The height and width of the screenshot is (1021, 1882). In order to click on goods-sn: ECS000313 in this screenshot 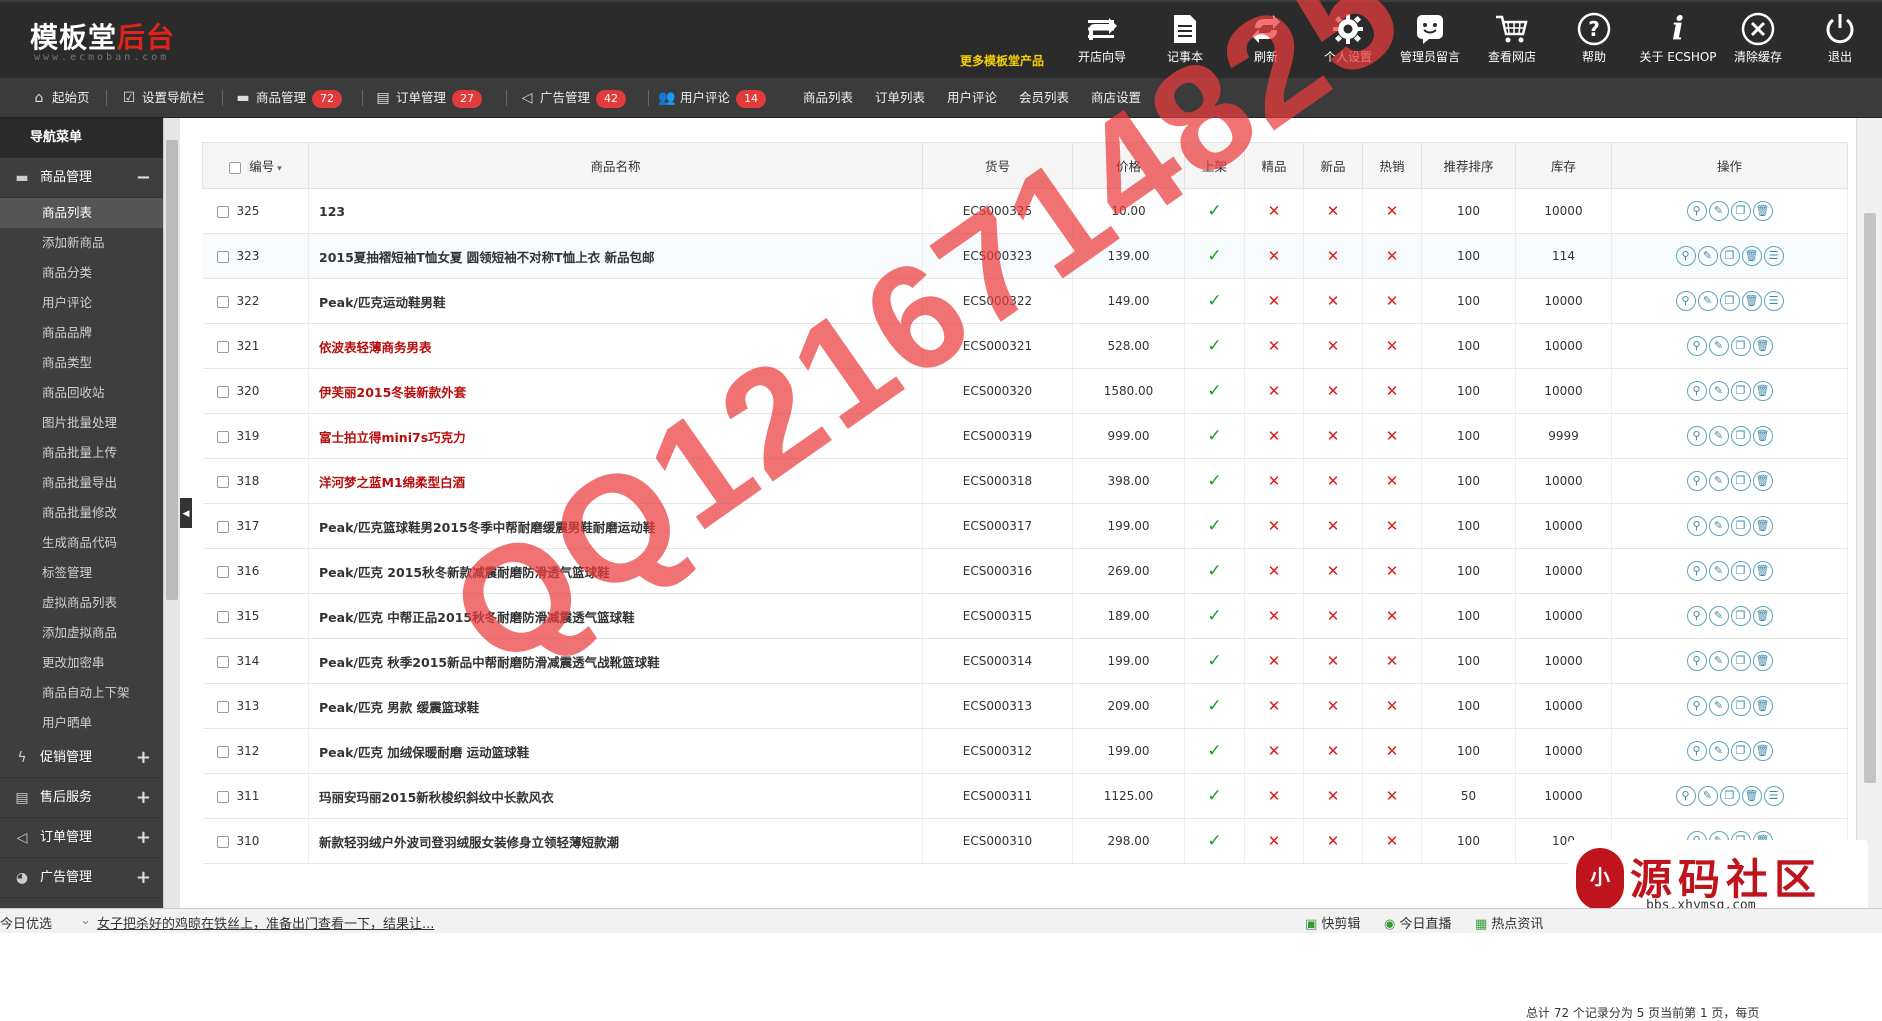, I will do `click(997, 706)`.